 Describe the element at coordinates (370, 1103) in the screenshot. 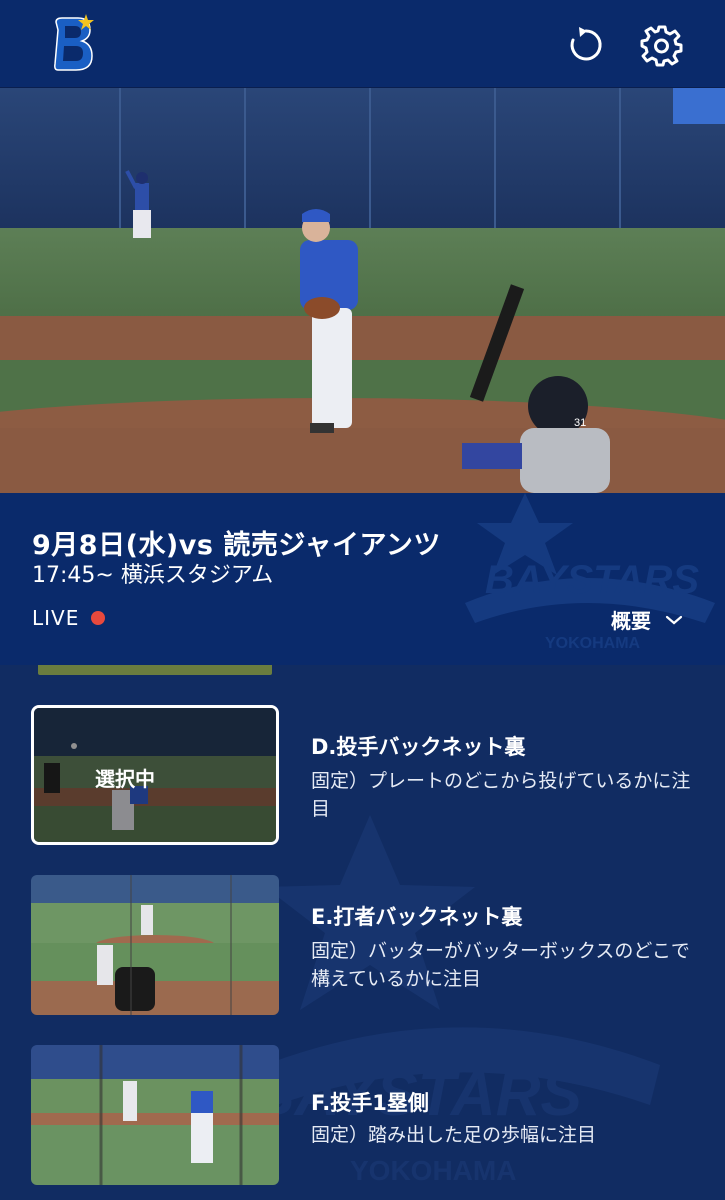

I see `camera-title: F.投手1塁側` at that location.